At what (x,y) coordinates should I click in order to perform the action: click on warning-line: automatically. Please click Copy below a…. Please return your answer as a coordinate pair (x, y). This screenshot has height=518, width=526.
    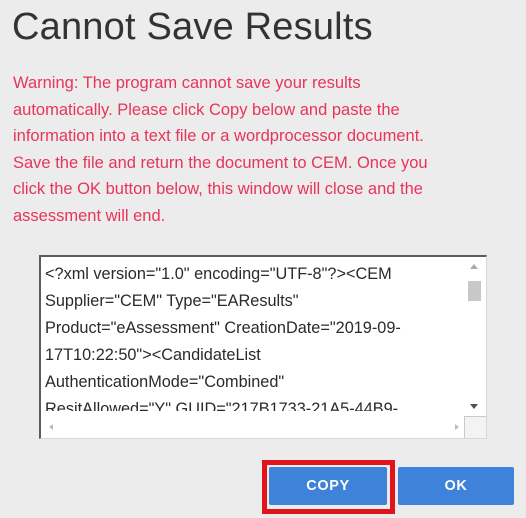
    Looking at the image, I should click on (206, 109).